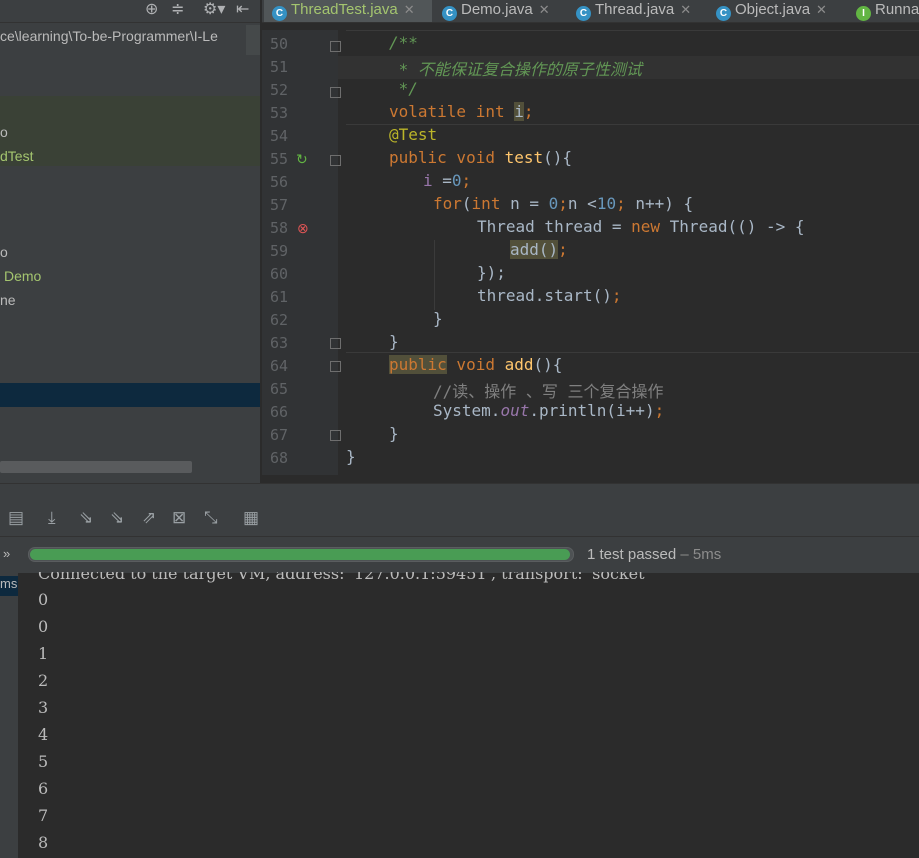  I want to click on code: .println(i++), so click(592, 410).